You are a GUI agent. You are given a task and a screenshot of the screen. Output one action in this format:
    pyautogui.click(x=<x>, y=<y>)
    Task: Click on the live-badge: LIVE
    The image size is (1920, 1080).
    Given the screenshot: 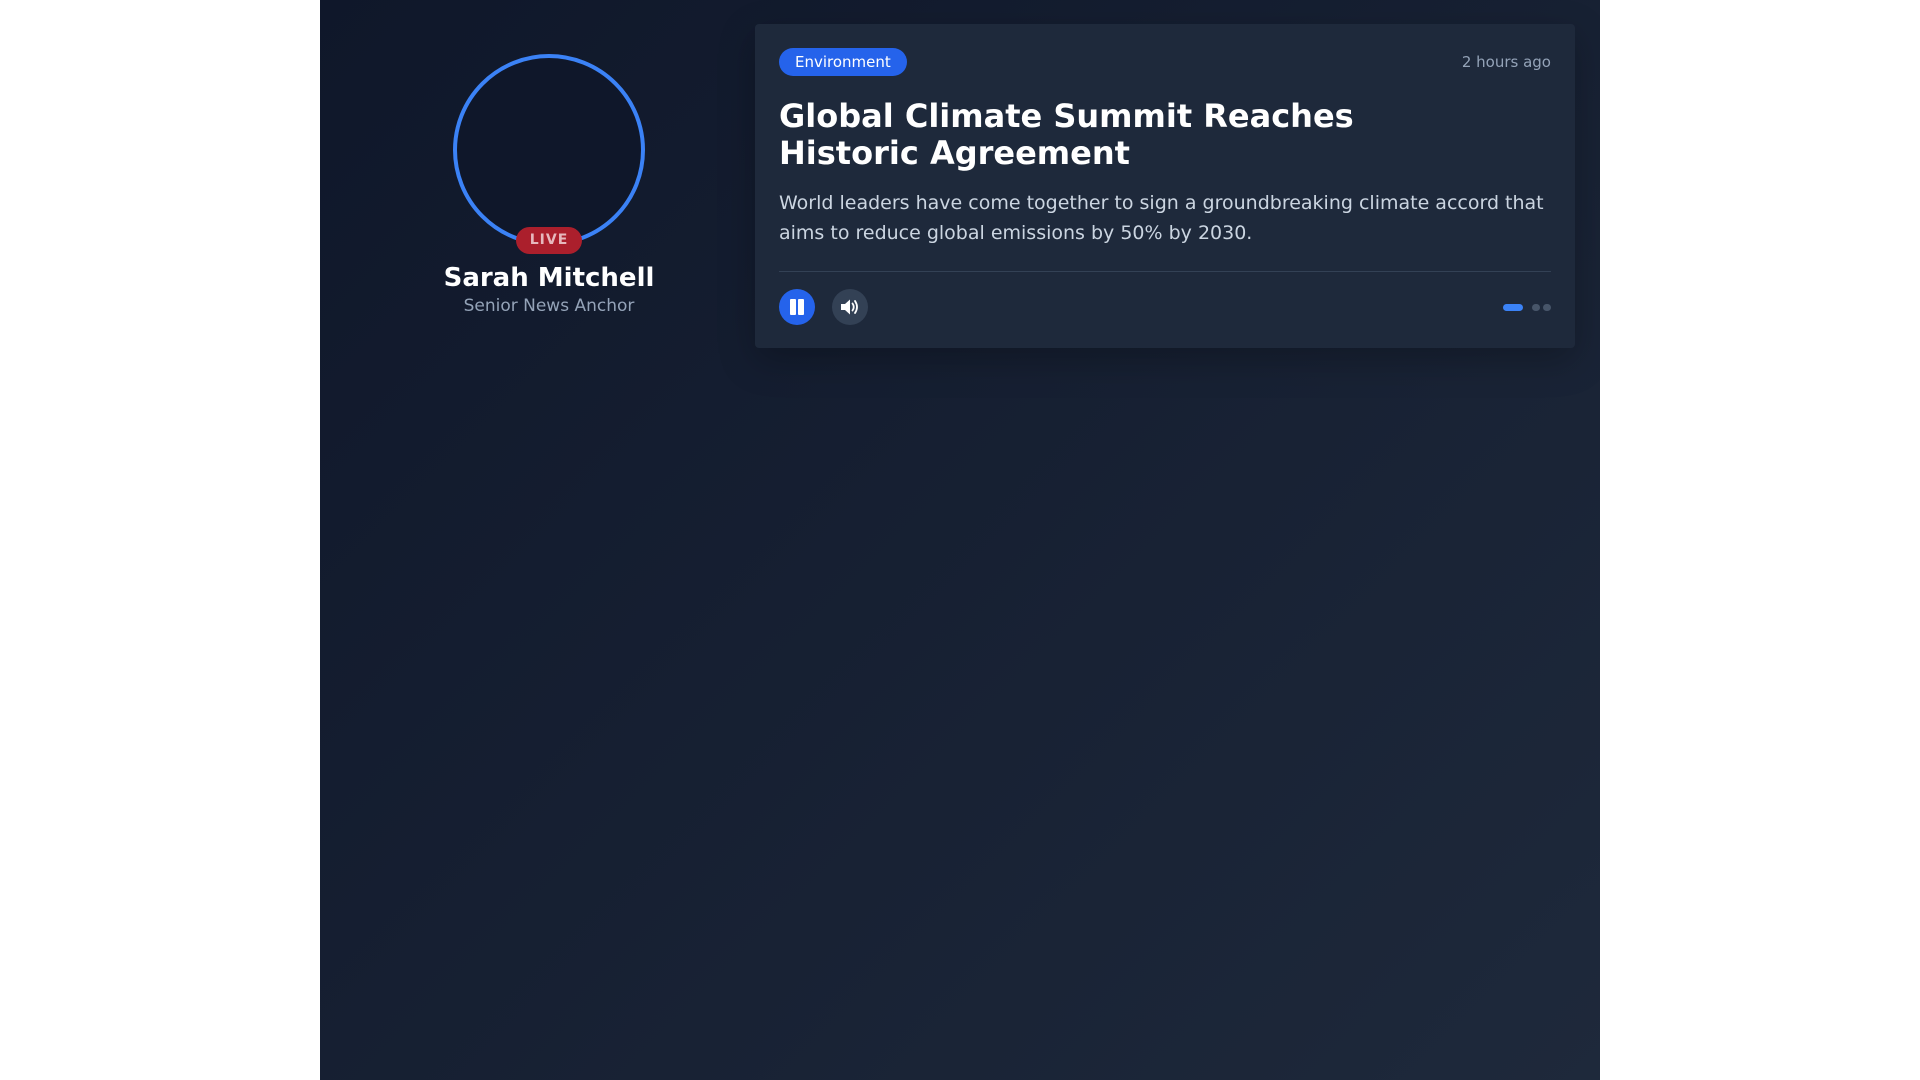 What is the action you would take?
    pyautogui.click(x=549, y=240)
    